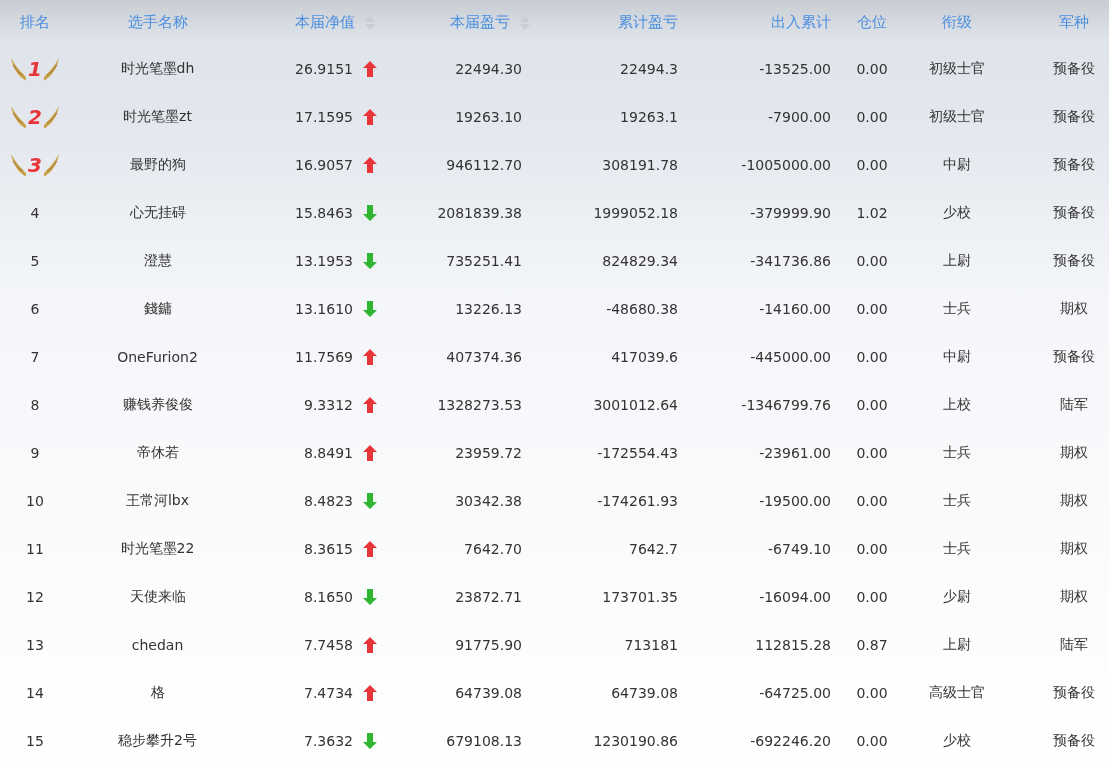 The height and width of the screenshot is (762, 1109). What do you see at coordinates (640, 261) in the screenshot?
I see `total-profit-value: 824829.34` at bounding box center [640, 261].